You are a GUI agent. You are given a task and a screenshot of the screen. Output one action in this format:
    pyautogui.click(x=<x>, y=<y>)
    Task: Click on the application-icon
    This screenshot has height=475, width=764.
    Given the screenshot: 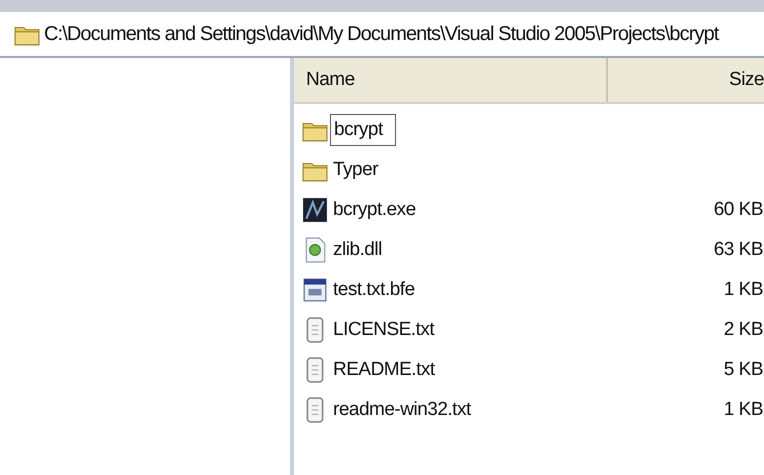 What is the action you would take?
    pyautogui.click(x=315, y=210)
    